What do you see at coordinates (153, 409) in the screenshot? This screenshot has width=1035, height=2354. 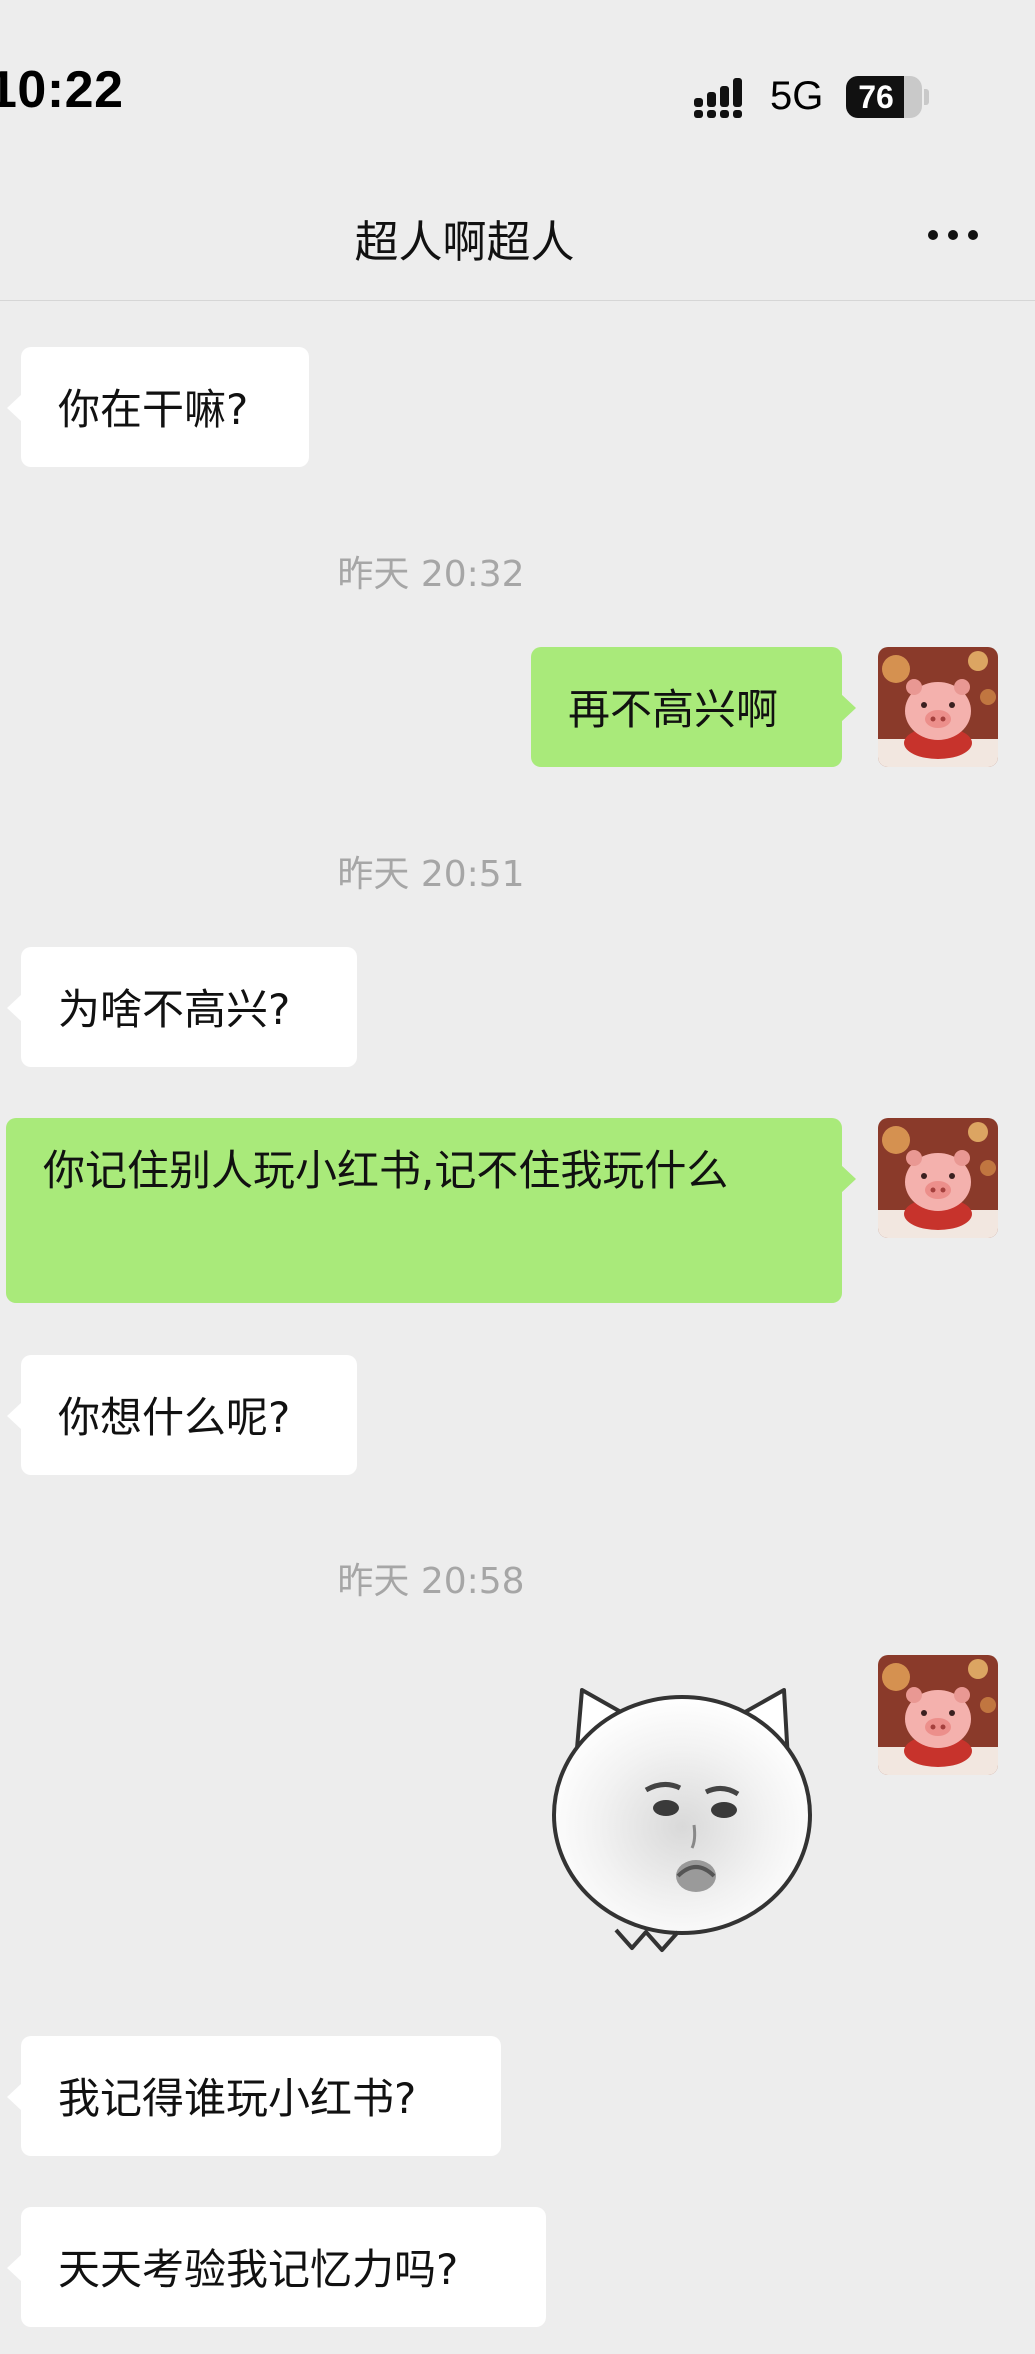 I see `message-text: 你在干嘛?` at bounding box center [153, 409].